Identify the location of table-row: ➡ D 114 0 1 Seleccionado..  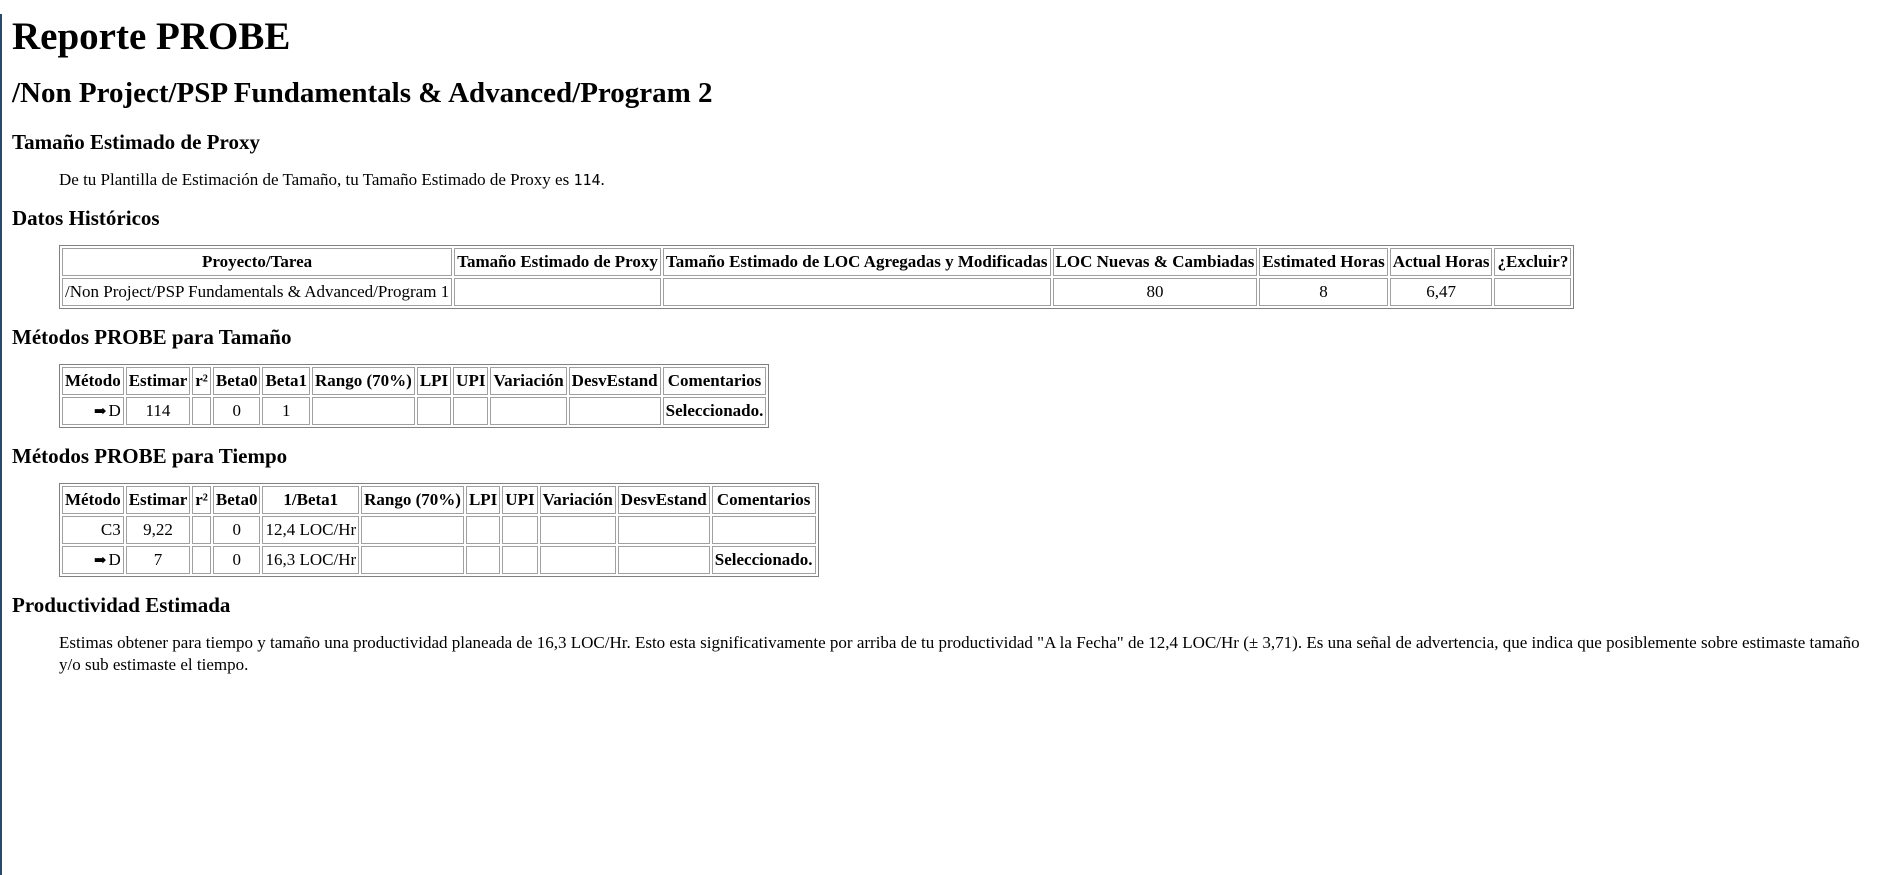
(414, 411).